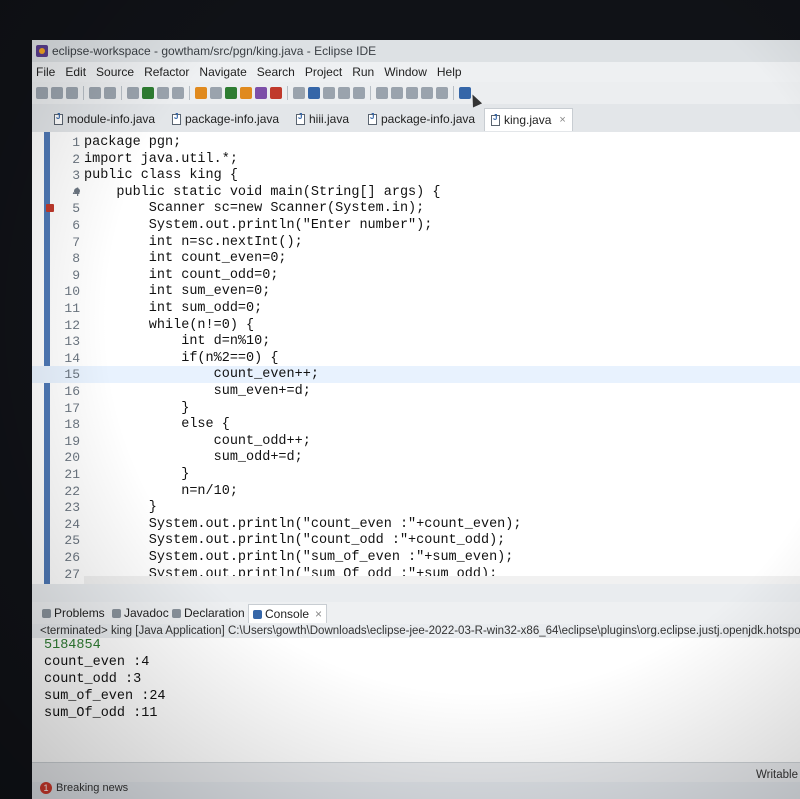 The image size is (800, 799). What do you see at coordinates (416, 391) in the screenshot?
I see `code-line: 16 sum_even+=d;` at bounding box center [416, 391].